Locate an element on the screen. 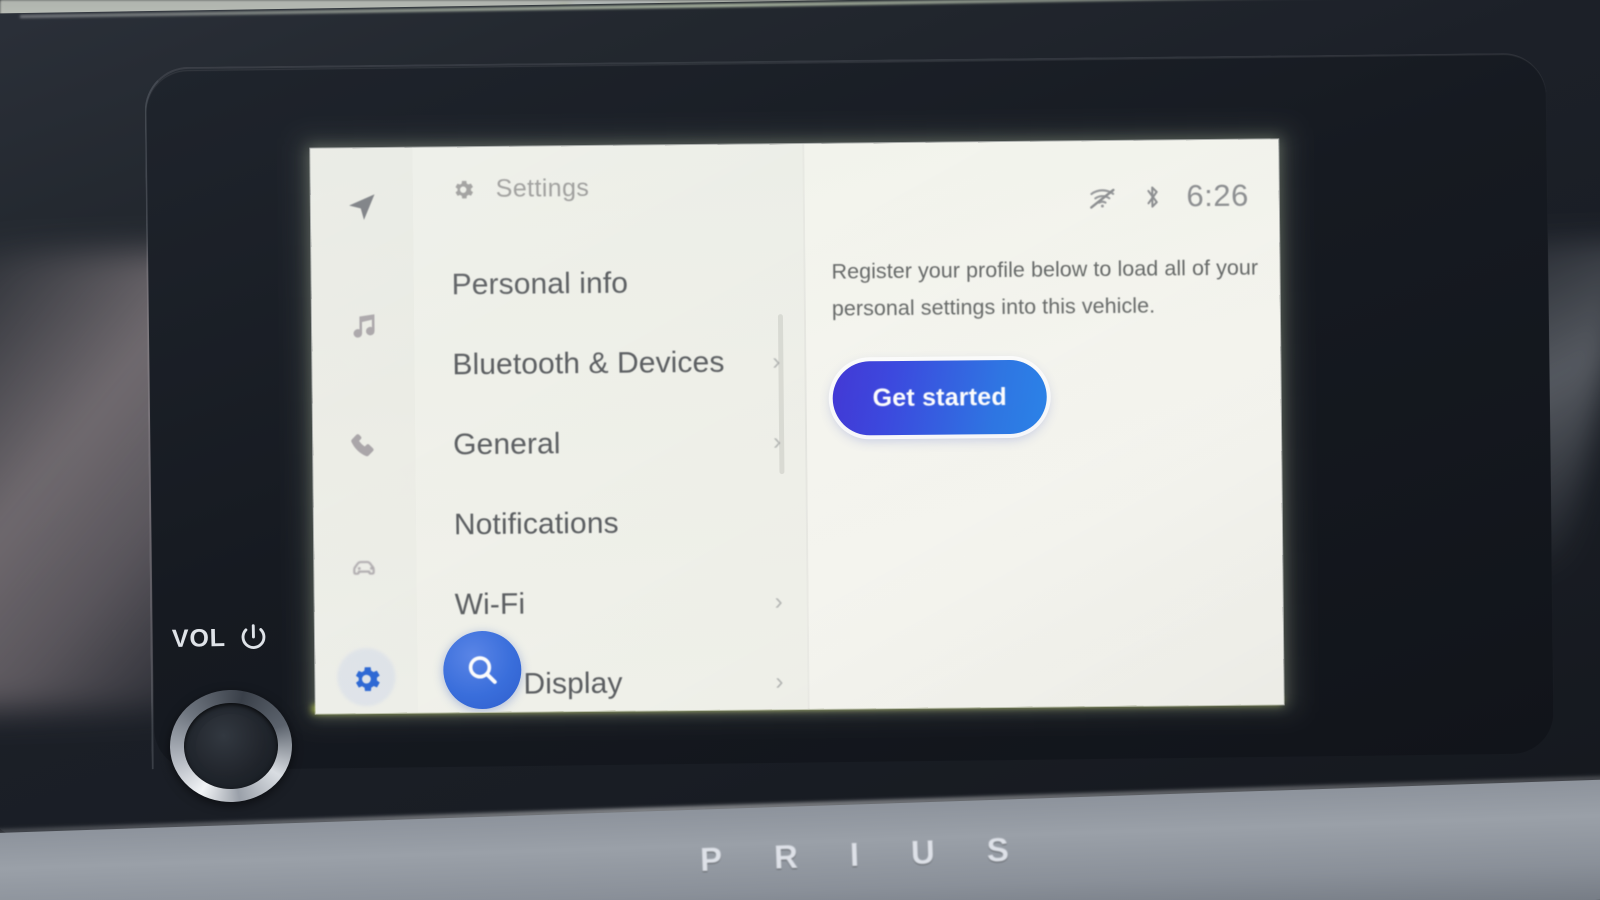  settings-header: Settings is located at coordinates (520, 189).